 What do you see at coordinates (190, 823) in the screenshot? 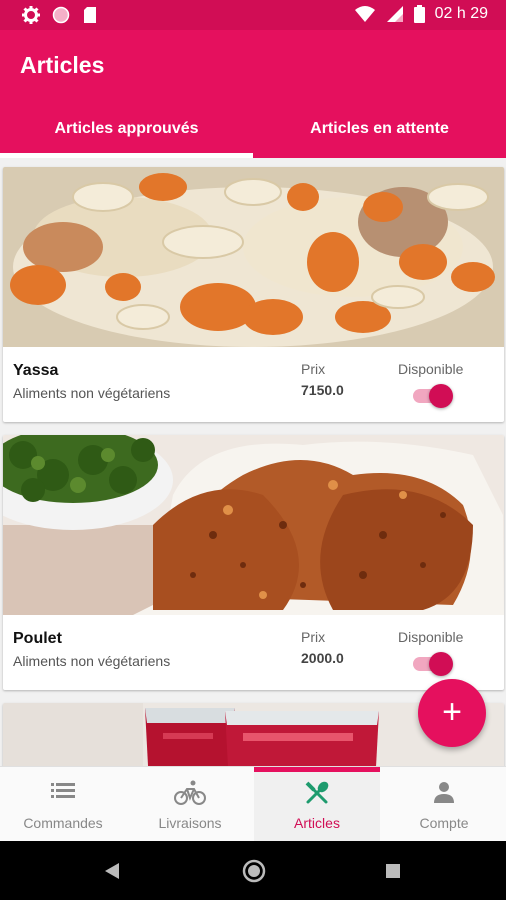
I see `nav-label-livraisons: Livraisons` at bounding box center [190, 823].